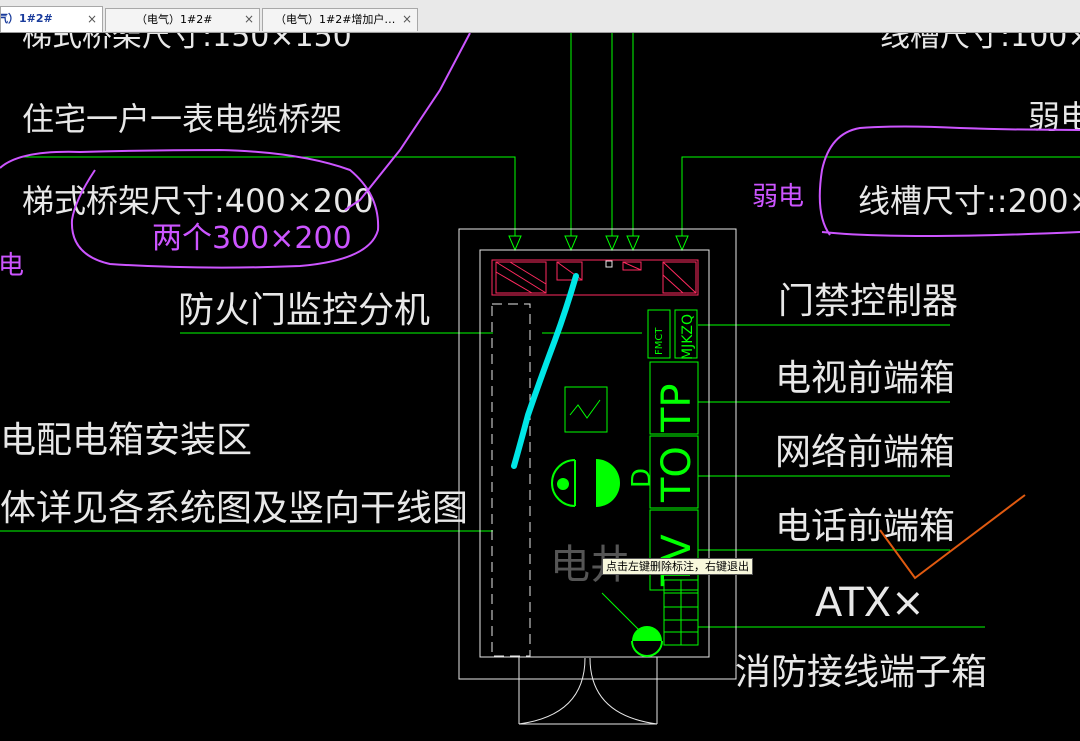  What do you see at coordinates (545, 371) in the screenshot?
I see `cyan-markup-stroke` at bounding box center [545, 371].